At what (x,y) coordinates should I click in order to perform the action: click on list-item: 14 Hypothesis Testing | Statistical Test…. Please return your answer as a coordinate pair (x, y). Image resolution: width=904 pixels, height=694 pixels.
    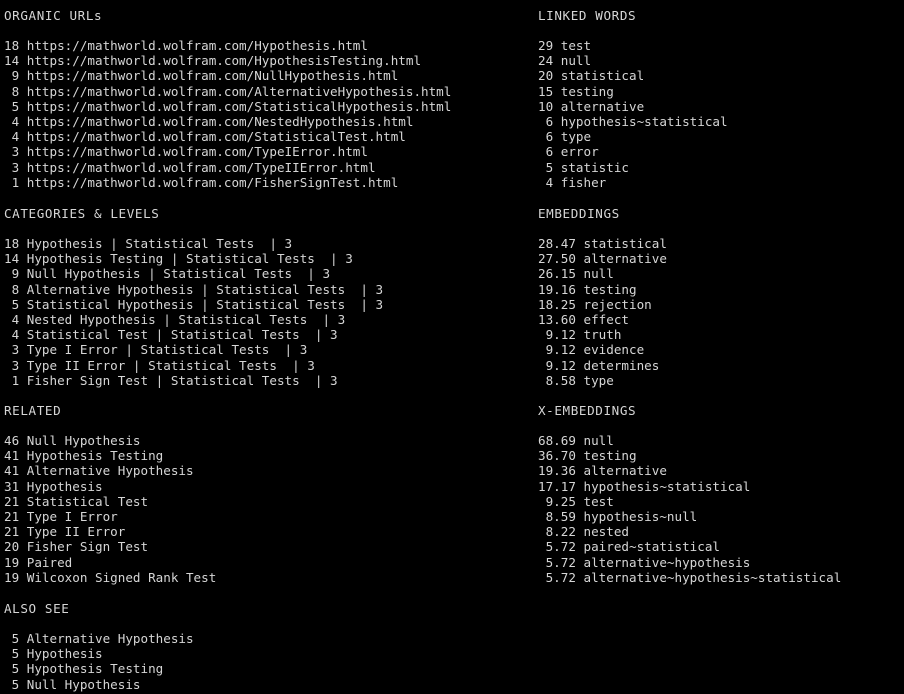
    Looking at the image, I should click on (193, 258).